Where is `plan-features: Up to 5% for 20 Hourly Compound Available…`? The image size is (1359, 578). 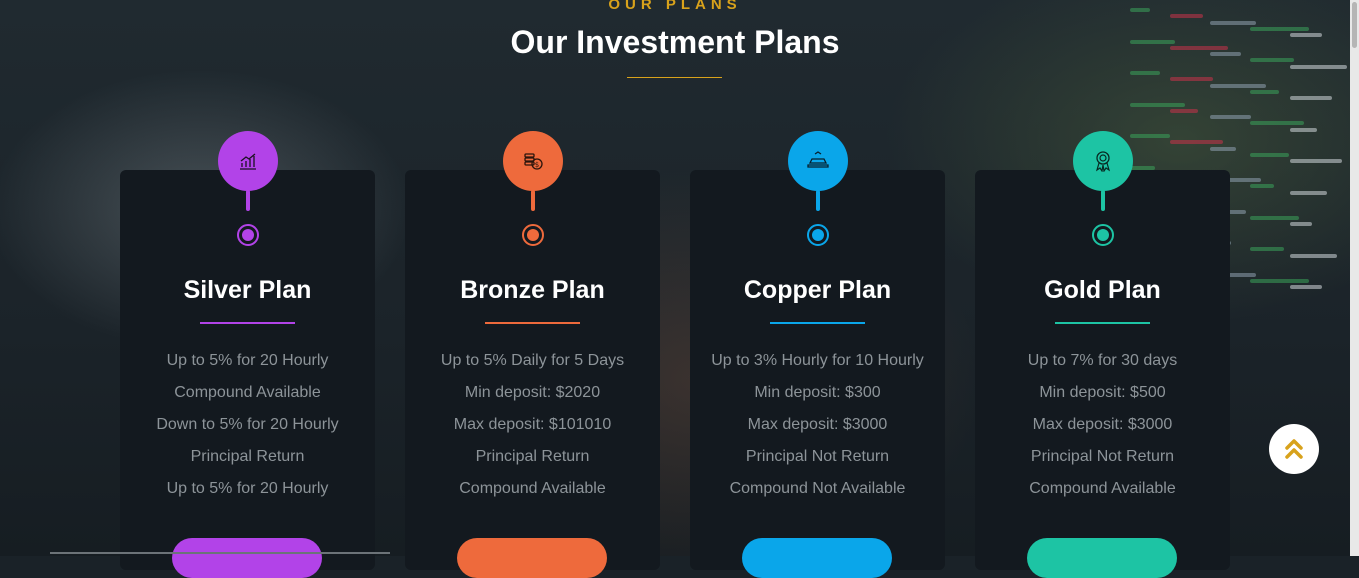
plan-features: Up to 5% for 20 Hourly Compound Available… is located at coordinates (247, 428).